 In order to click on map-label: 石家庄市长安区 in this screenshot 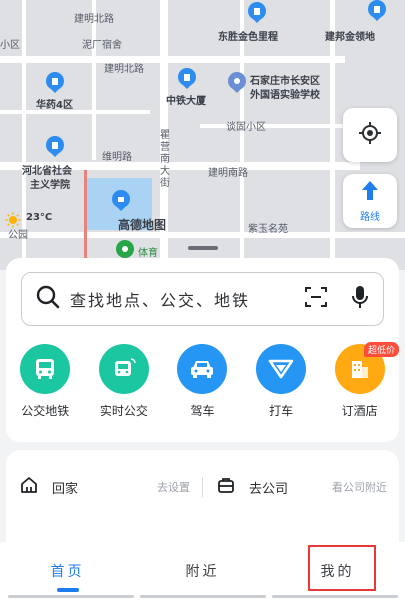, I will do `click(285, 81)`.